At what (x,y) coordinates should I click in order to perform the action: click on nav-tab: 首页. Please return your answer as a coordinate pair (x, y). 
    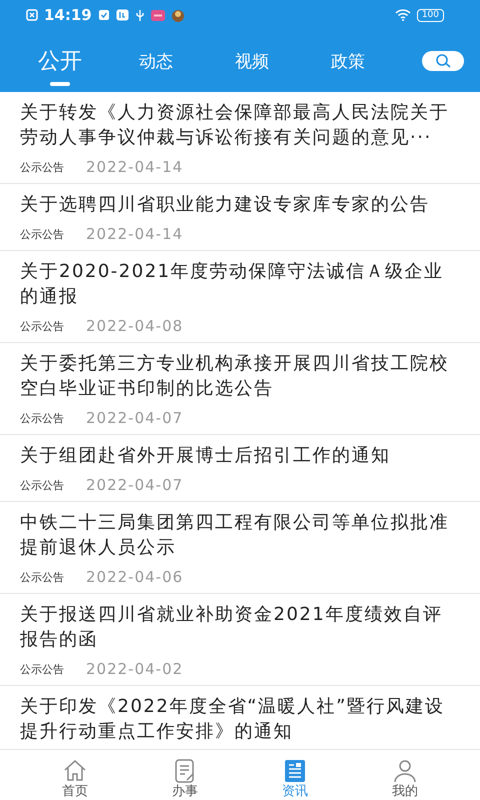
    Looking at the image, I should click on (75, 778).